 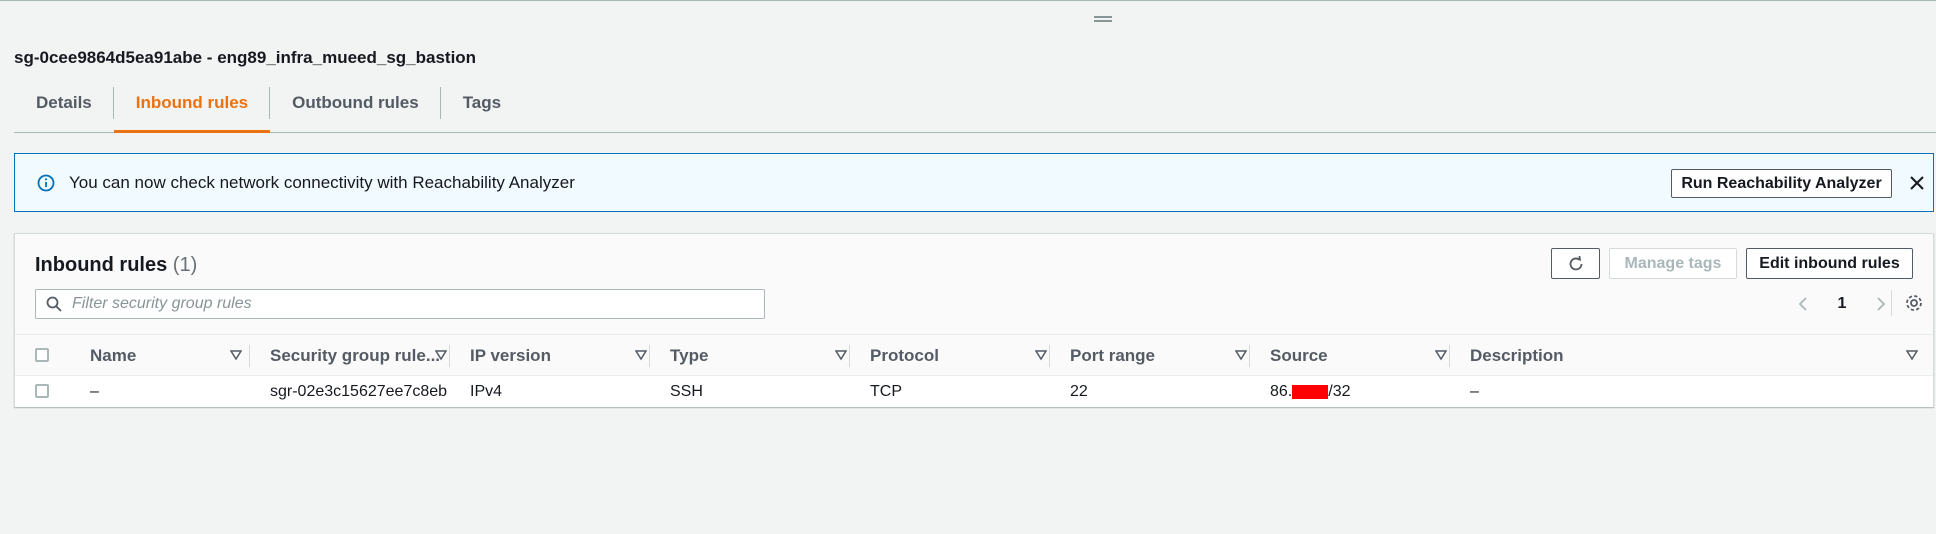 What do you see at coordinates (1339, 391) in the screenshot?
I see `source-suffix: /32` at bounding box center [1339, 391].